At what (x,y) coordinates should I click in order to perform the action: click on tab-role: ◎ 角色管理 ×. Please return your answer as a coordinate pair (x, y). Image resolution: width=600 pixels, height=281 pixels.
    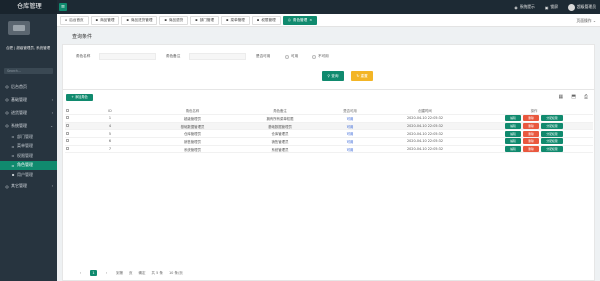
    Looking at the image, I should click on (300, 20).